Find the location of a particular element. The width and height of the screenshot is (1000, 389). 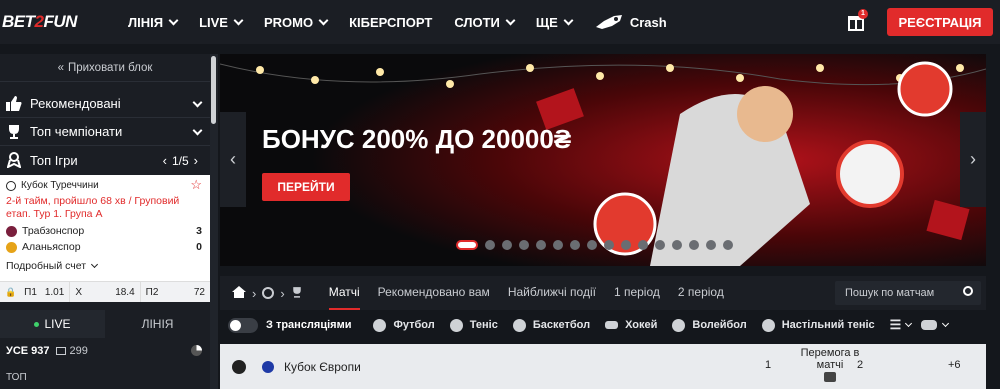

search-input is located at coordinates (894, 293).